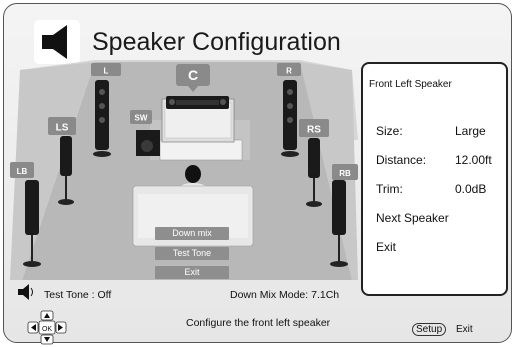  Describe the element at coordinates (389, 131) in the screenshot. I see `size-label: Size:` at that location.